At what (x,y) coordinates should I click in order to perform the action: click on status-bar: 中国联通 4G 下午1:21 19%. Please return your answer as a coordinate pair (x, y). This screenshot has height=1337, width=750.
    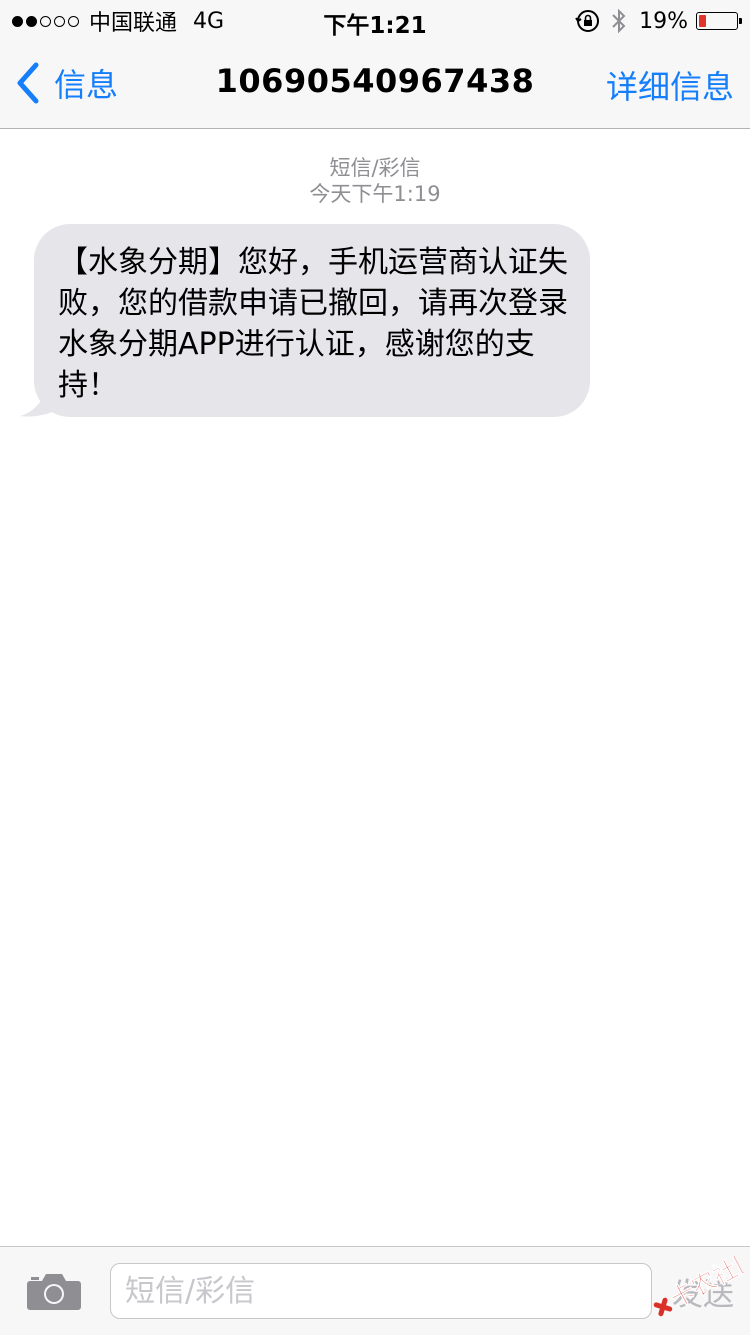
    Looking at the image, I should click on (375, 20).